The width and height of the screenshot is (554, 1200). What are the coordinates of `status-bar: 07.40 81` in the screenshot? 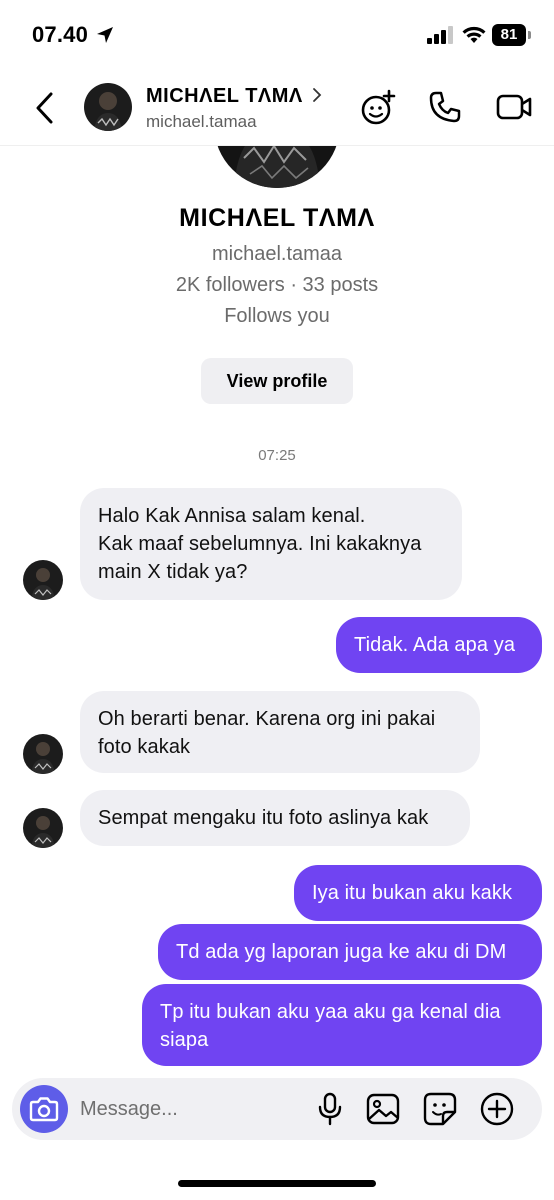 It's located at (277, 35).